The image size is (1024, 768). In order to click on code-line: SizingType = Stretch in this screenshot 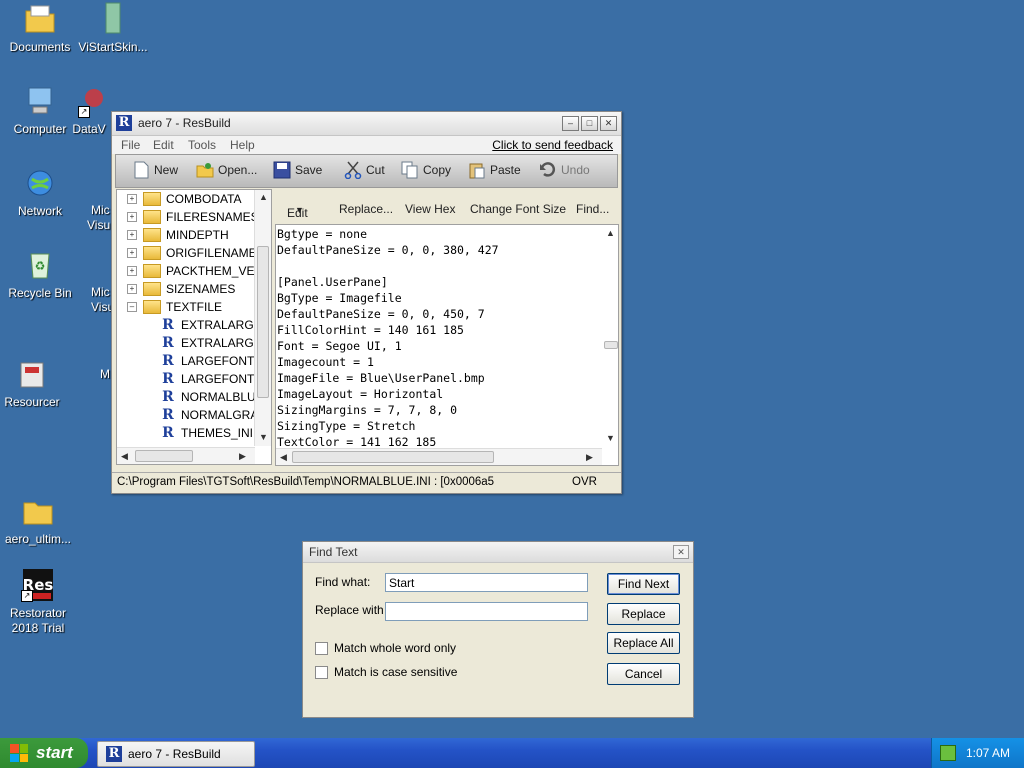, I will do `click(346, 426)`.